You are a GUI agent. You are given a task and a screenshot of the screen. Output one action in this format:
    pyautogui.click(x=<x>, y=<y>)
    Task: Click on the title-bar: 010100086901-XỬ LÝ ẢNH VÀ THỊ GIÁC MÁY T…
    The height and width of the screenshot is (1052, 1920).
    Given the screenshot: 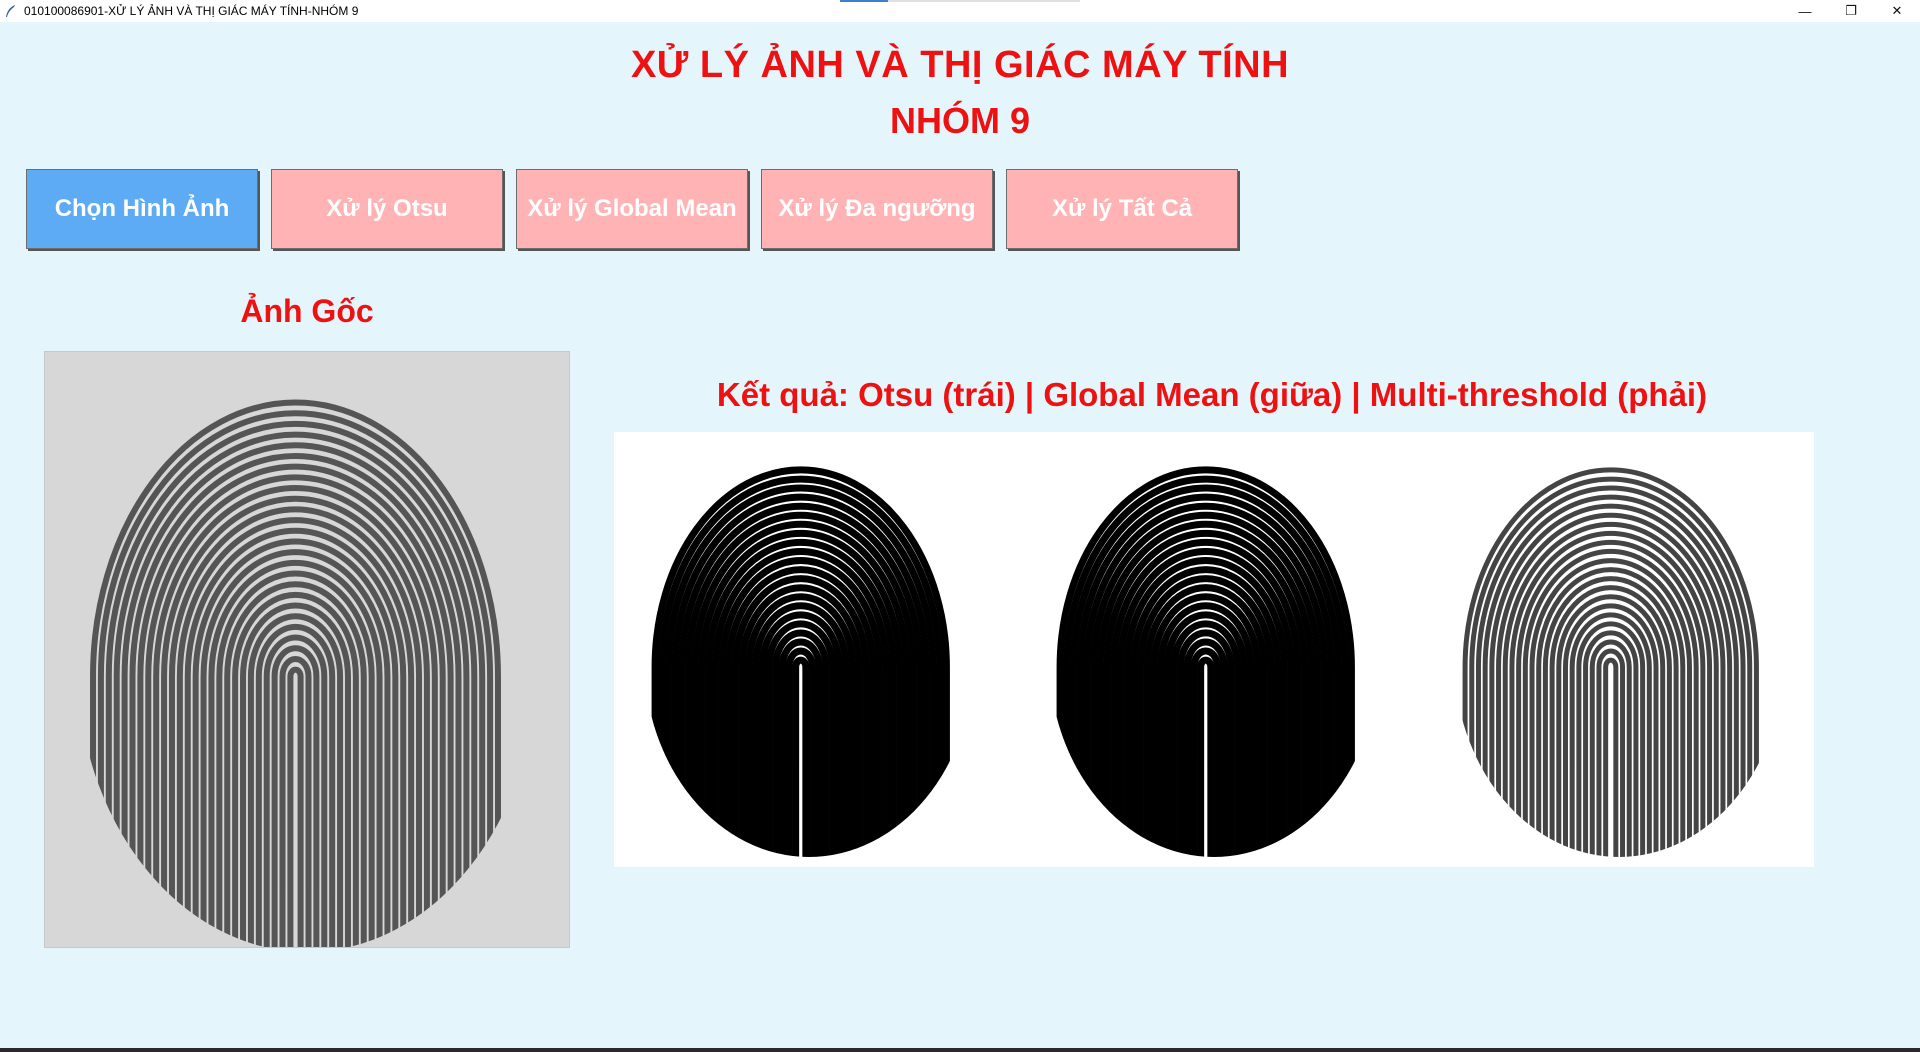 What is the action you would take?
    pyautogui.click(x=960, y=11)
    